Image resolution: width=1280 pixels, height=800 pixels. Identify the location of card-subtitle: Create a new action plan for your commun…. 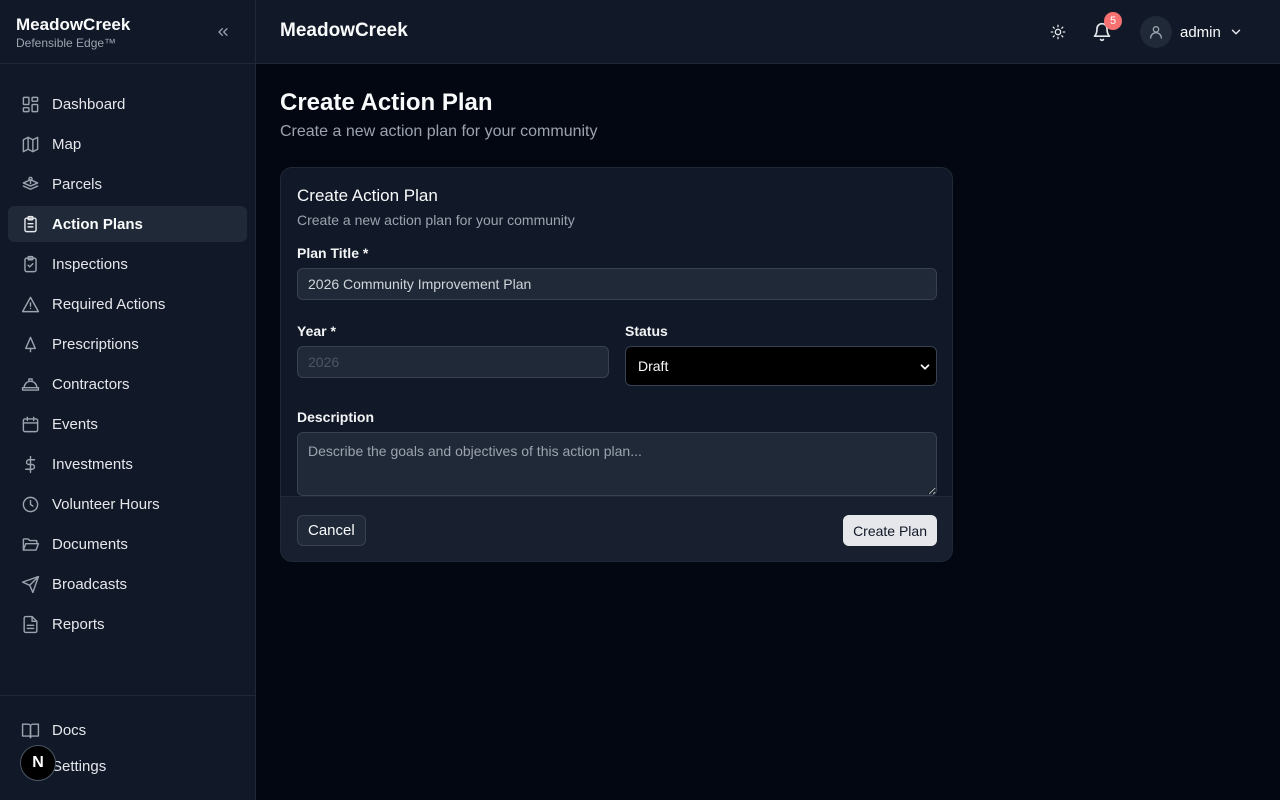
(436, 220).